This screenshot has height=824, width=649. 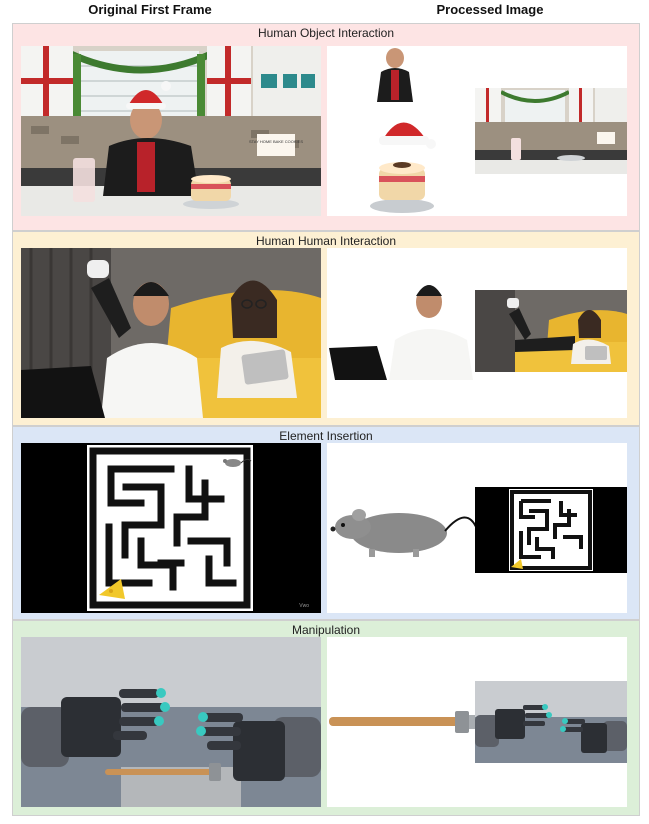 I want to click on original-frame-kitchen: STAY HOME BAKE COOKIES, so click(x=171, y=131).